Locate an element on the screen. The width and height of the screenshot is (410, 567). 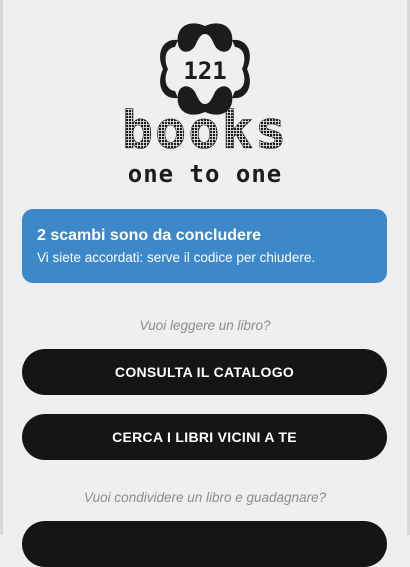
read-prompt: Vuoi leggere un libro? is located at coordinates (205, 325).